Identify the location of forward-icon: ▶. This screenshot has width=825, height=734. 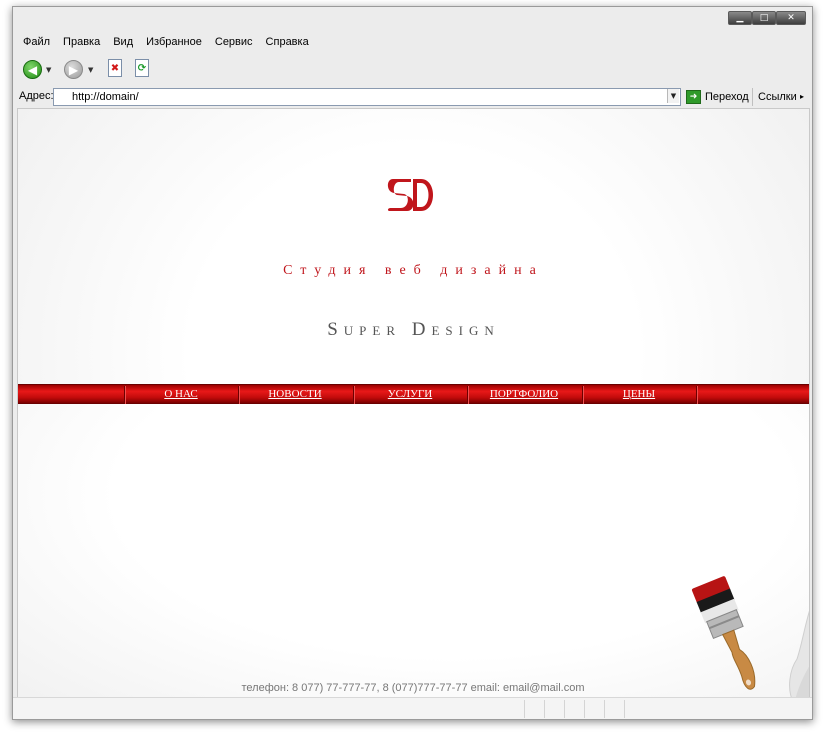
(73, 69).